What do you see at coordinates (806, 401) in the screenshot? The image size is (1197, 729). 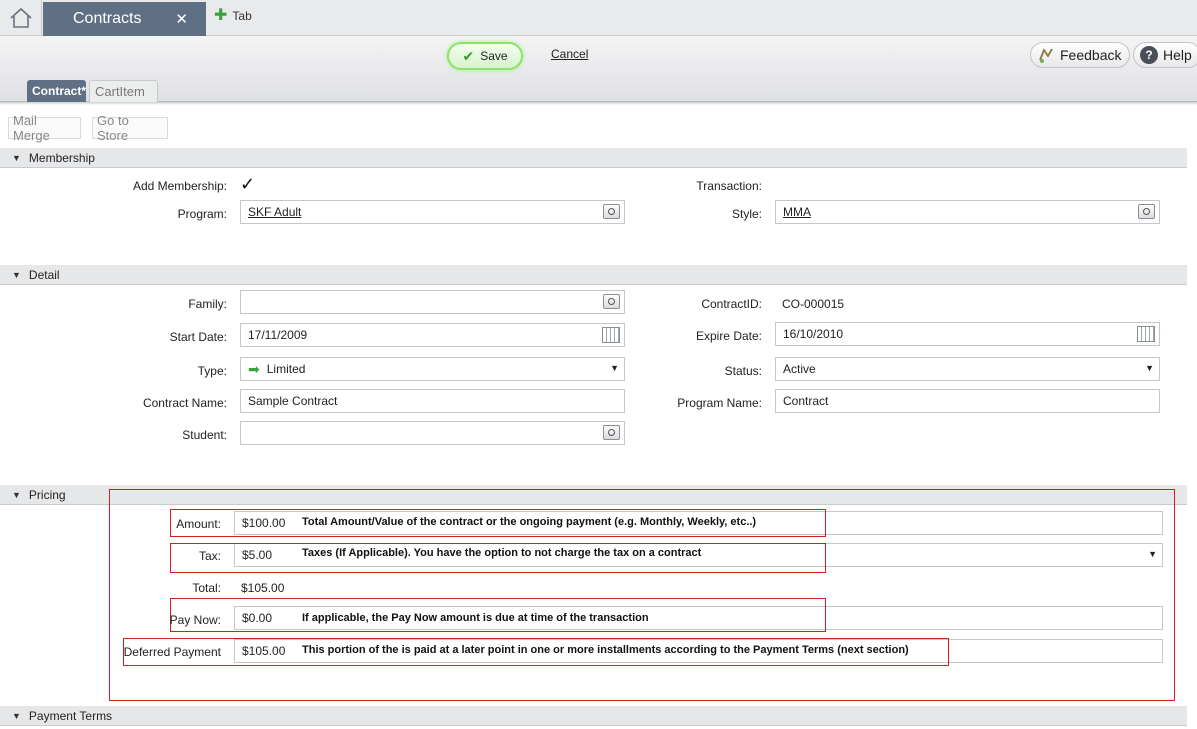 I see `program-name-value: Contract` at bounding box center [806, 401].